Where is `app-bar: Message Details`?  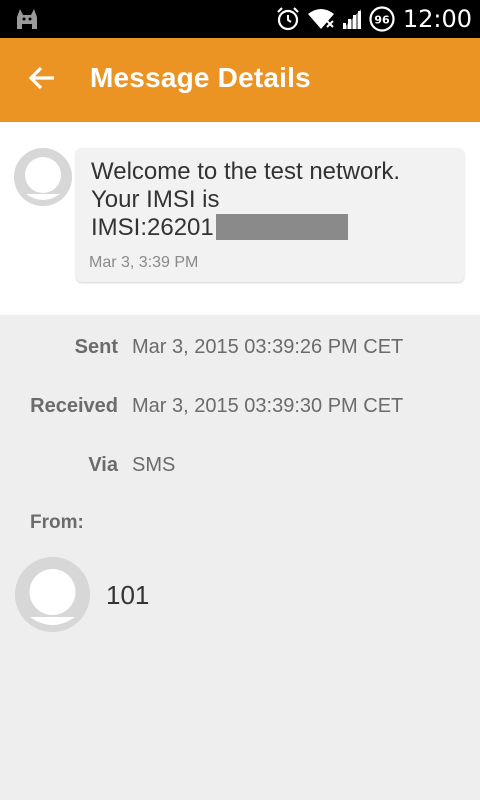 app-bar: Message Details is located at coordinates (240, 80).